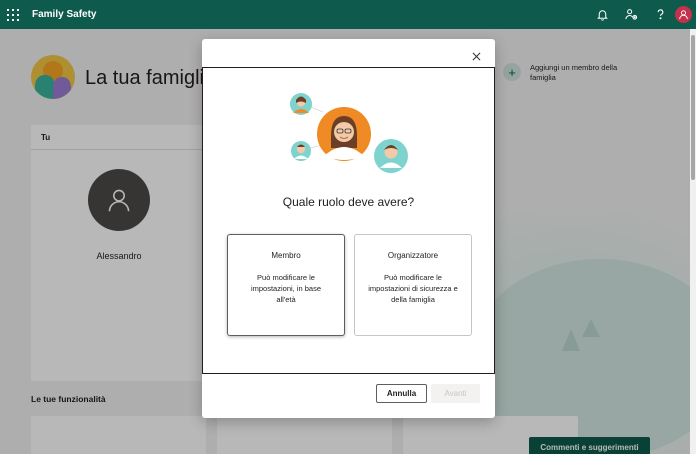  Describe the element at coordinates (413, 255) in the screenshot. I see `role-name: Organizzatore` at that location.